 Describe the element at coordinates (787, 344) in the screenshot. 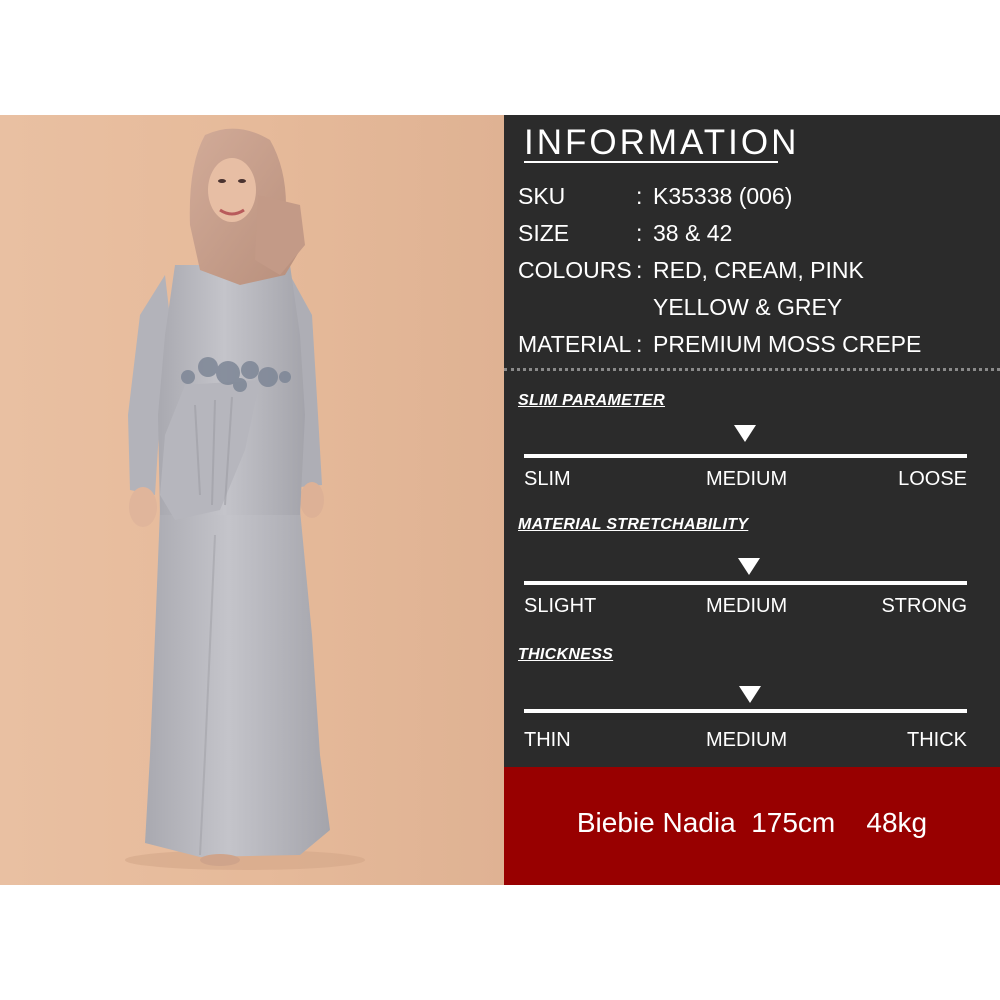

I see `info-value: PREMIUM MOSS CREPE` at that location.